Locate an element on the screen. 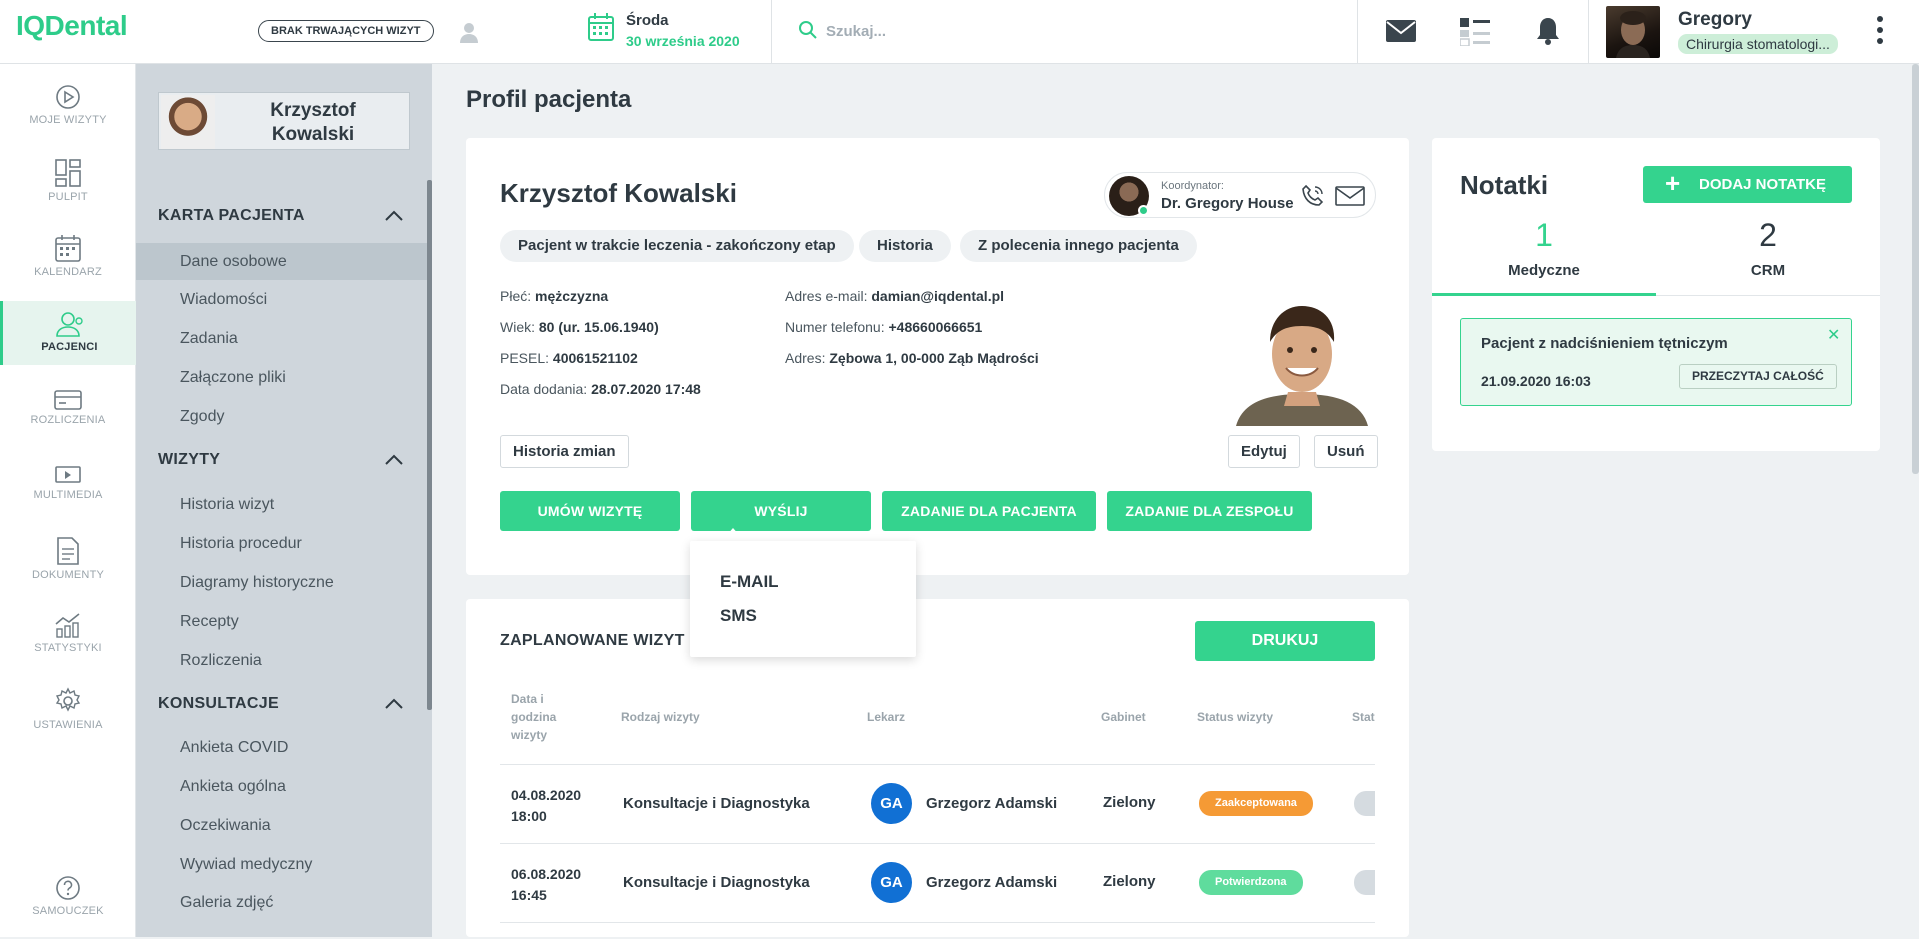 This screenshot has height=939, width=1919. subnav-item-oczekiwania: Oczekiwania is located at coordinates (225, 826).